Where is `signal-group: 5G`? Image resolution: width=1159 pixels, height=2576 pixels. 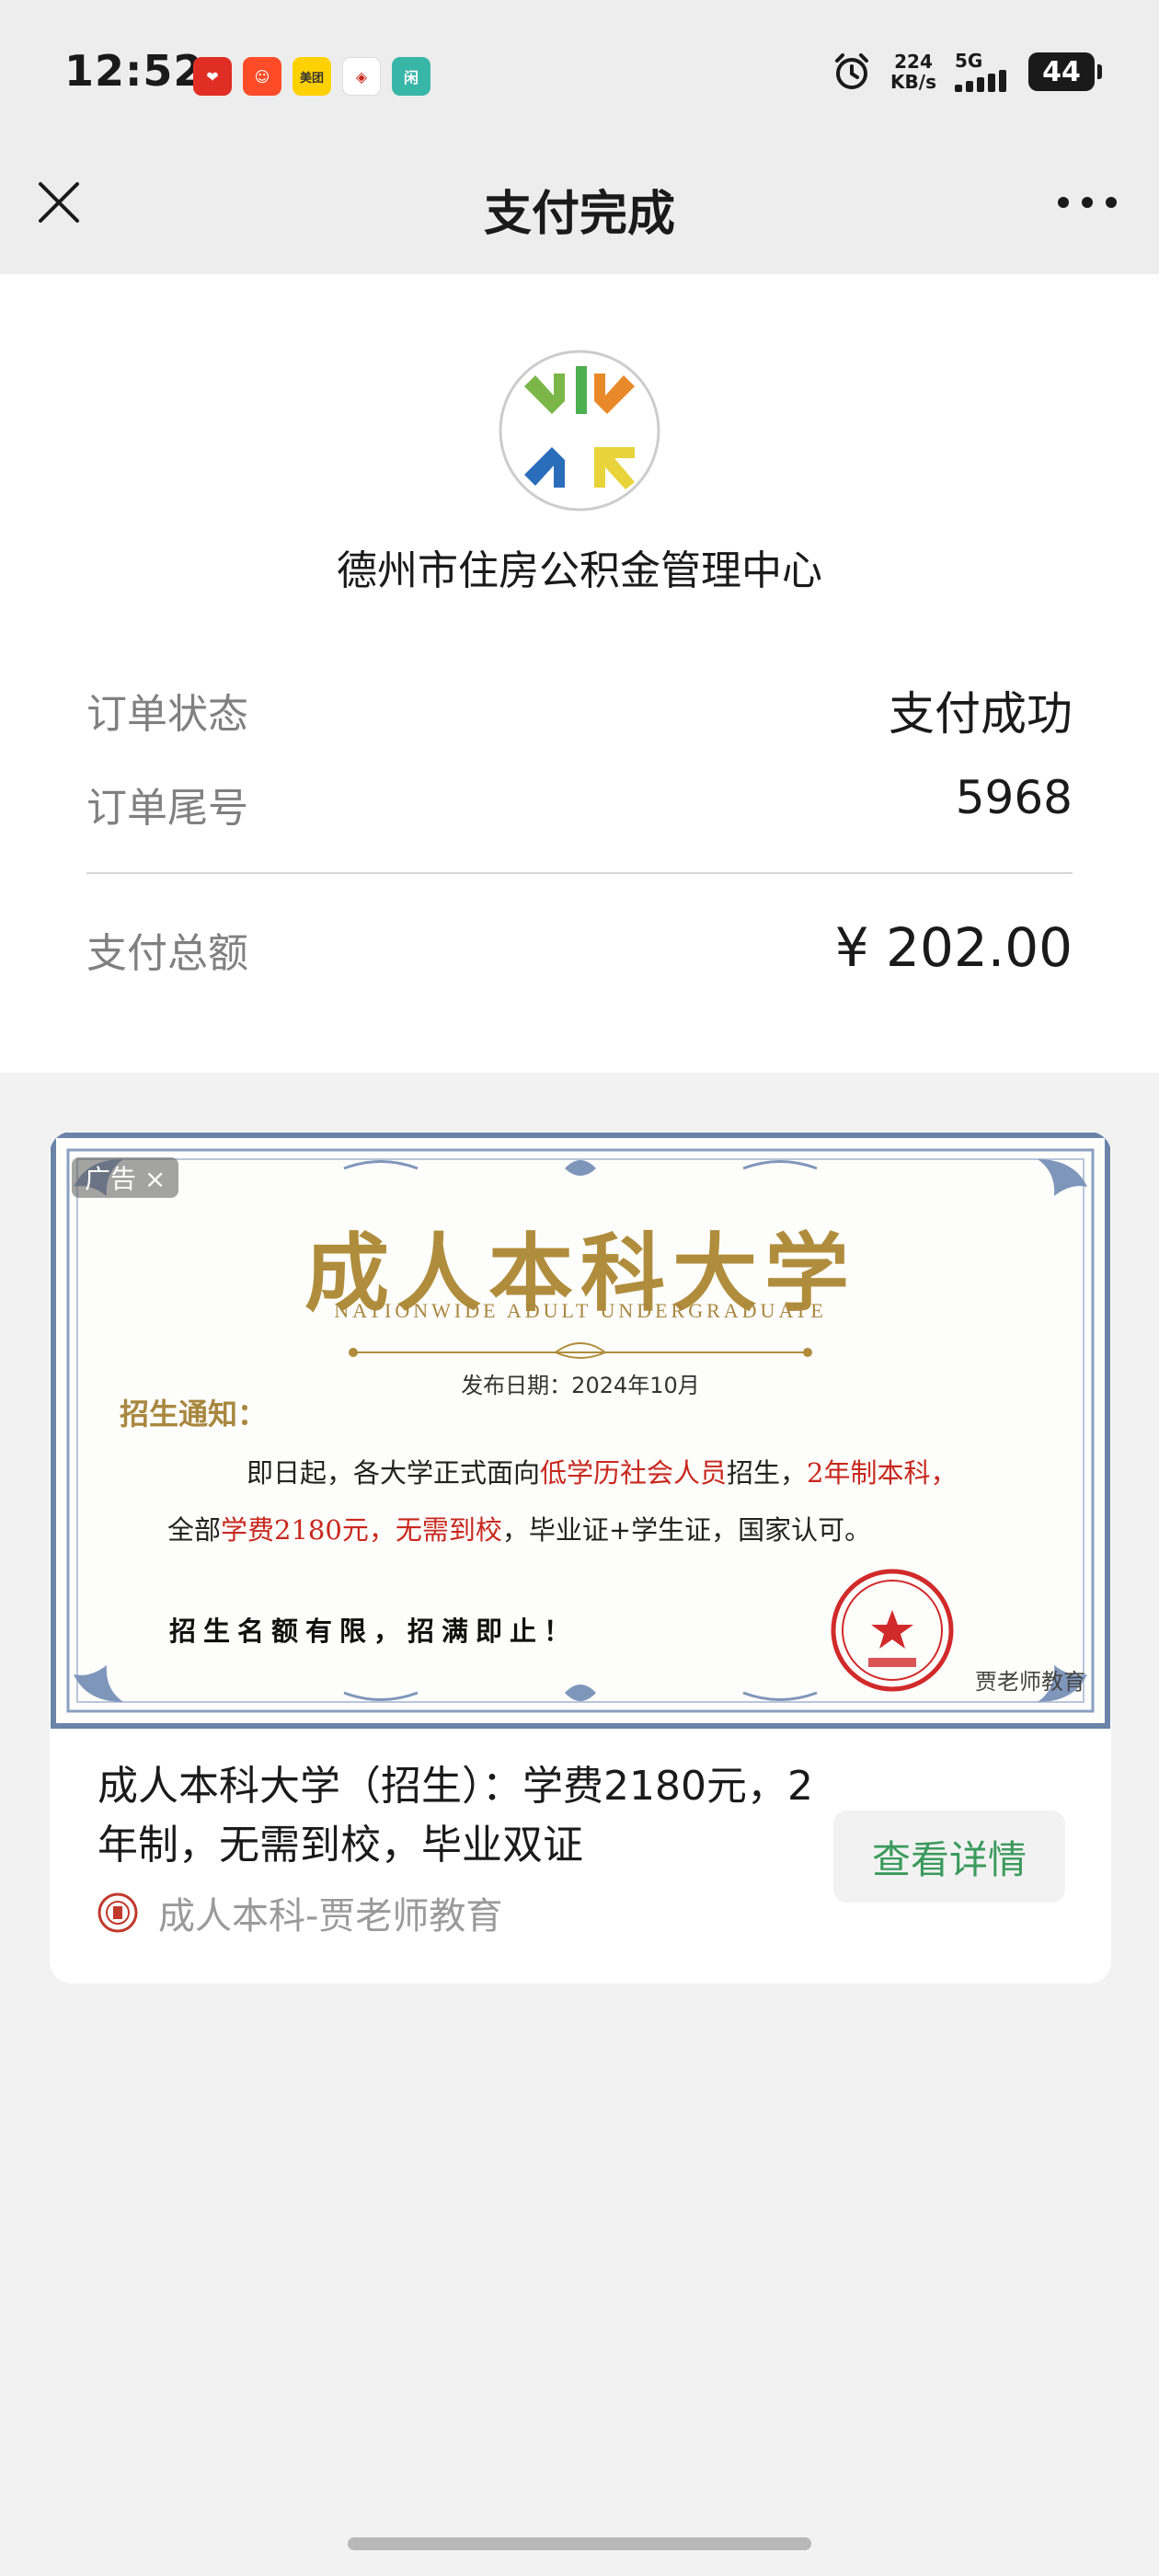
signal-group: 5G is located at coordinates (982, 72).